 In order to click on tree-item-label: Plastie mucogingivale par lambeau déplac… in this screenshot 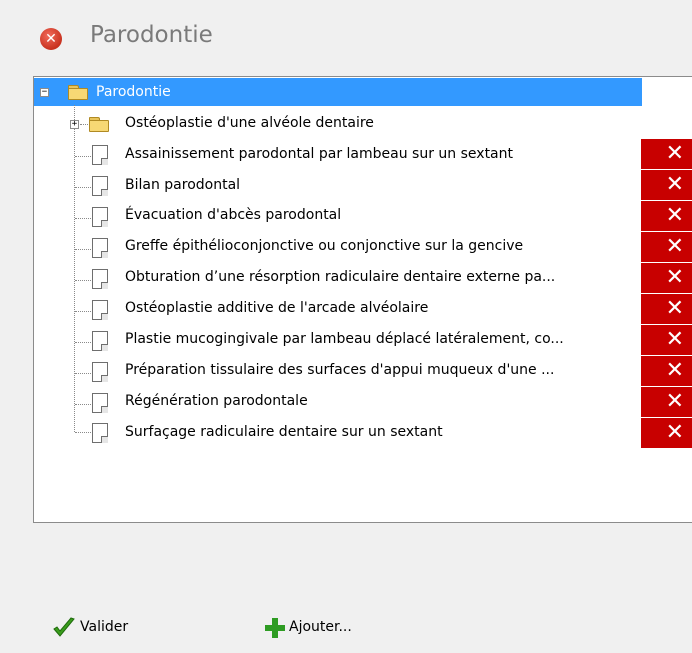, I will do `click(344, 339)`.